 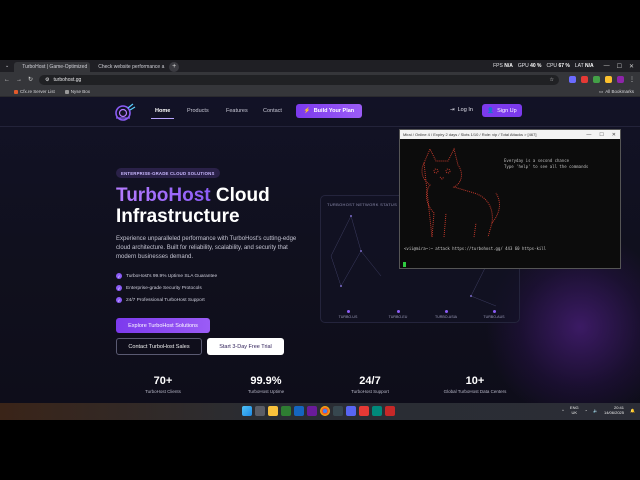 I want to click on stat-caption: Global TurboHost Data Centers, so click(x=475, y=391).